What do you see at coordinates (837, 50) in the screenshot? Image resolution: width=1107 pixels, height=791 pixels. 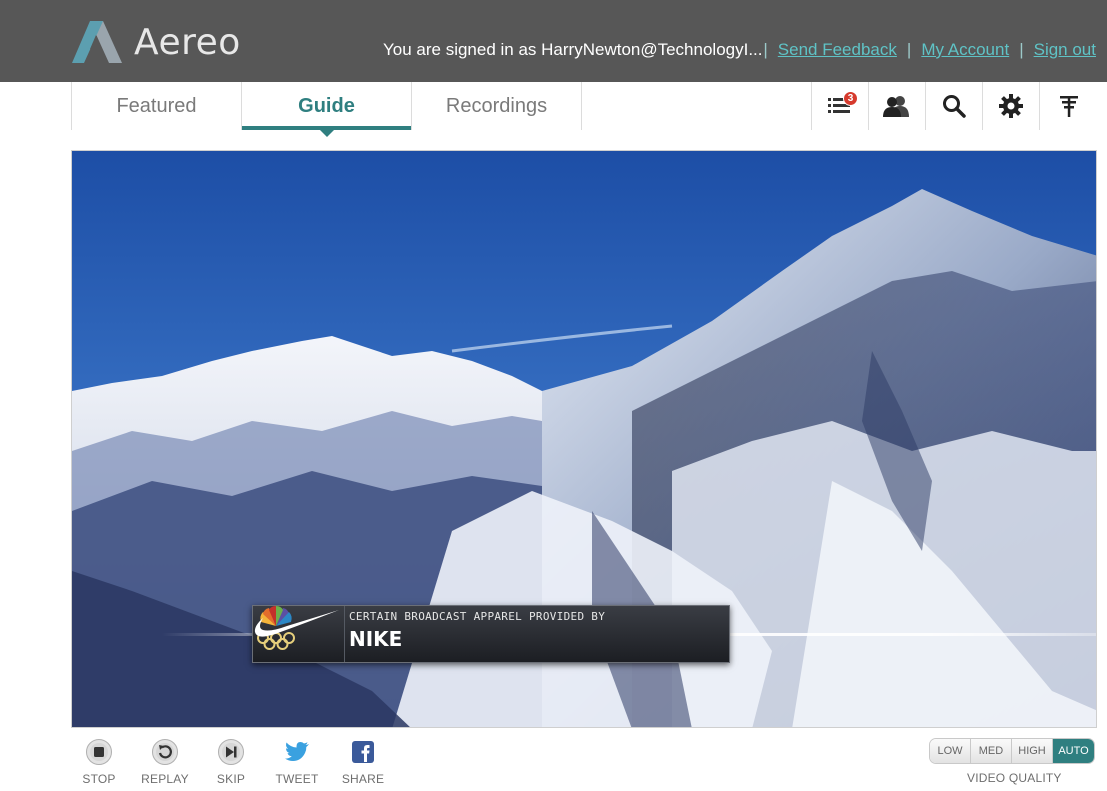 I see `send-feedback-link: Send Feedback` at bounding box center [837, 50].